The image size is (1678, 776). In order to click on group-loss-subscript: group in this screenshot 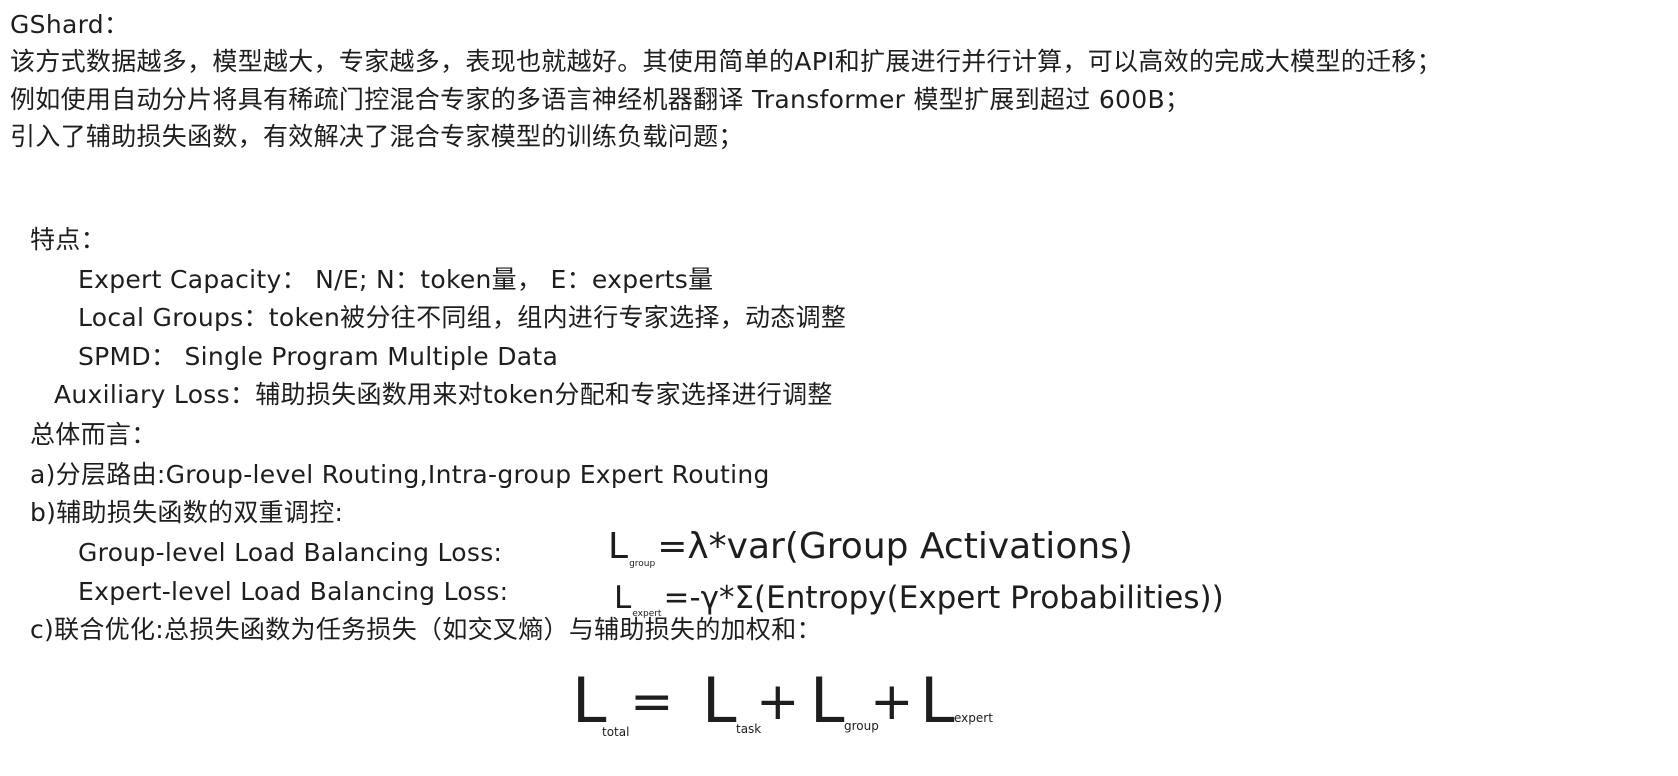, I will do `click(642, 564)`.